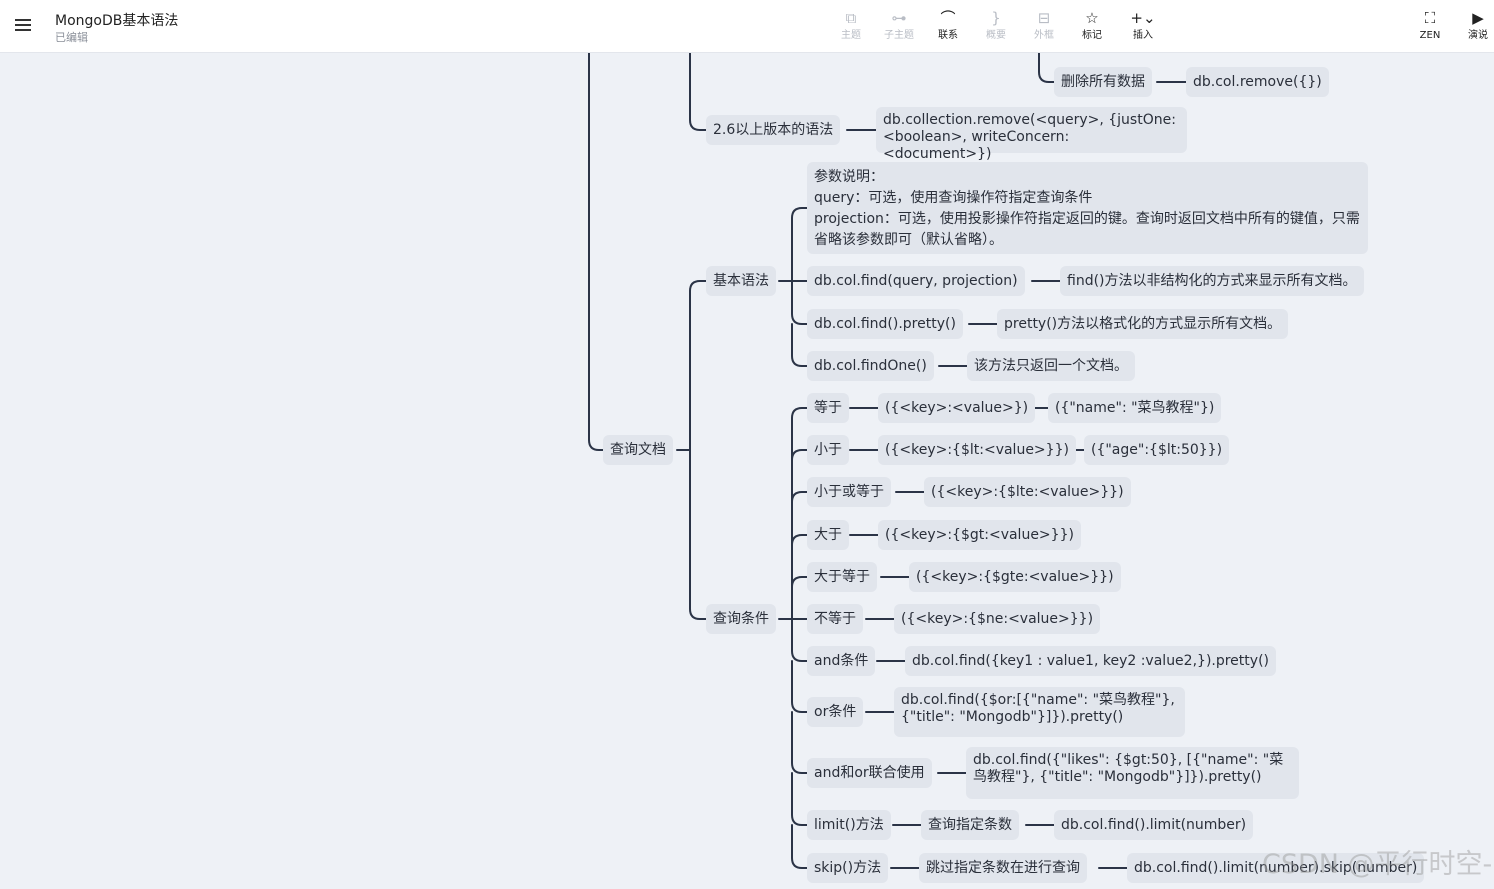 The image size is (1494, 889). Describe the element at coordinates (1478, 18) in the screenshot. I see `play-icon: ▶` at that location.